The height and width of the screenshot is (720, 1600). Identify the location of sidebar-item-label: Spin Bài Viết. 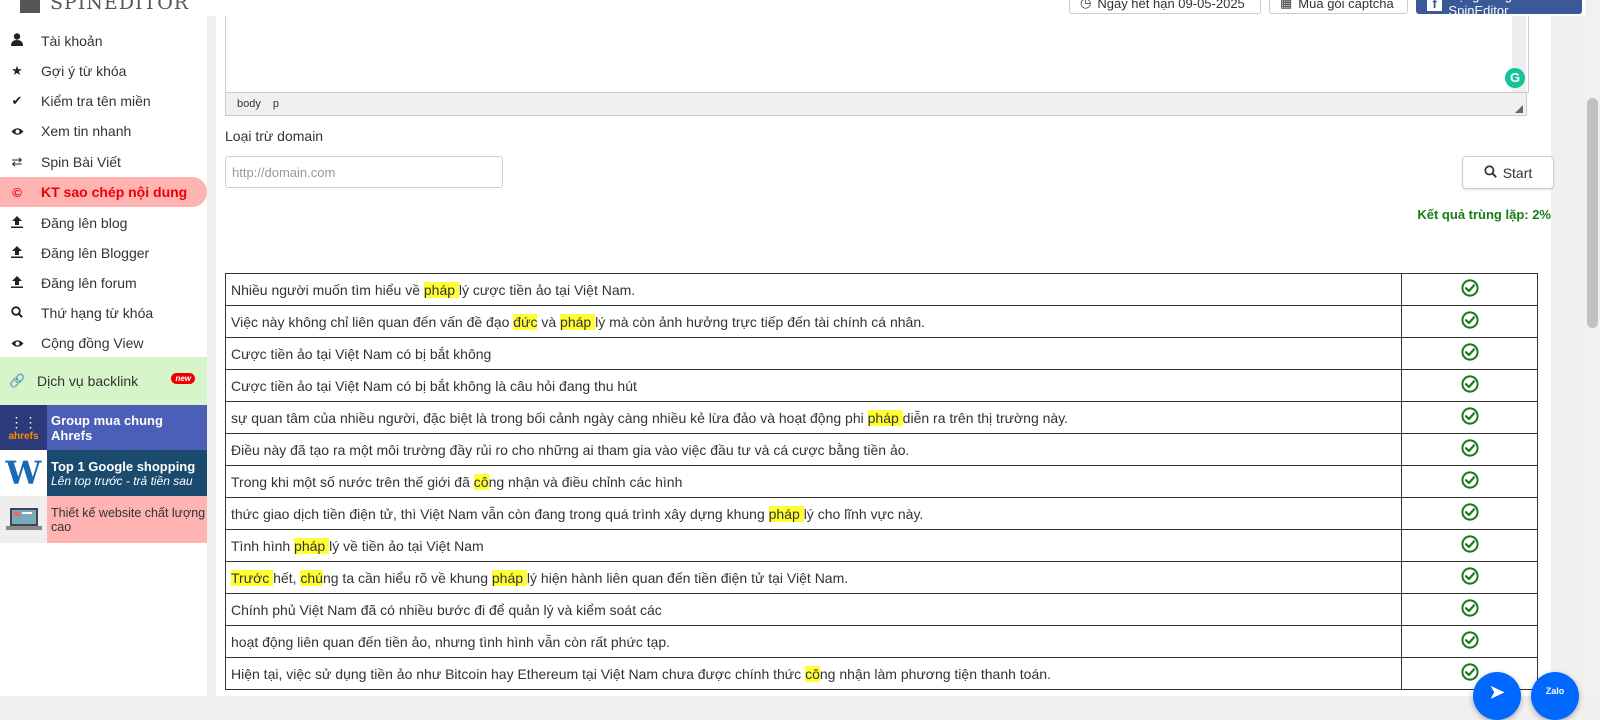
(81, 162).